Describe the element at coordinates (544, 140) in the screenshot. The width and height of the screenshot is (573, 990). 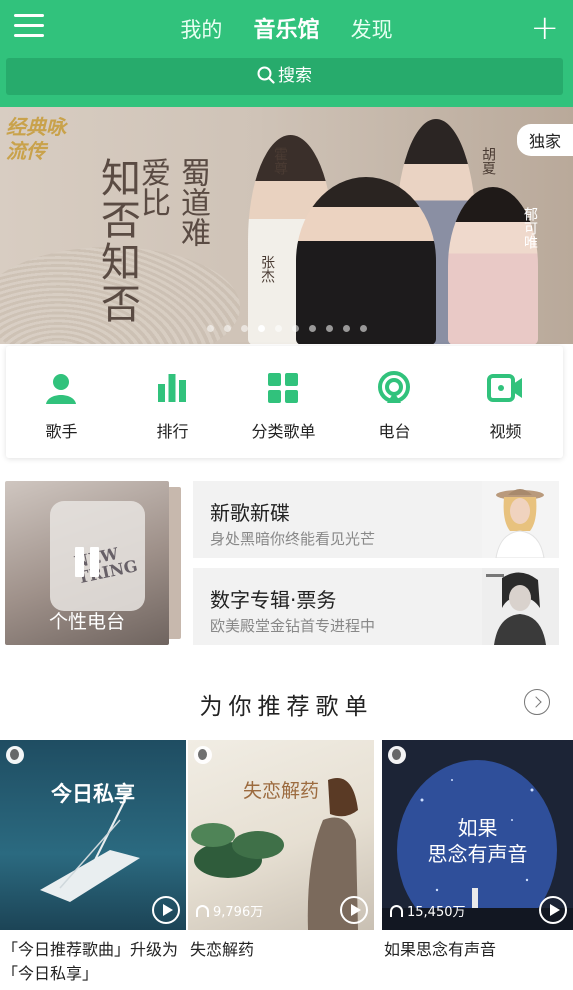
I see `exclusive-badge: 独家` at that location.